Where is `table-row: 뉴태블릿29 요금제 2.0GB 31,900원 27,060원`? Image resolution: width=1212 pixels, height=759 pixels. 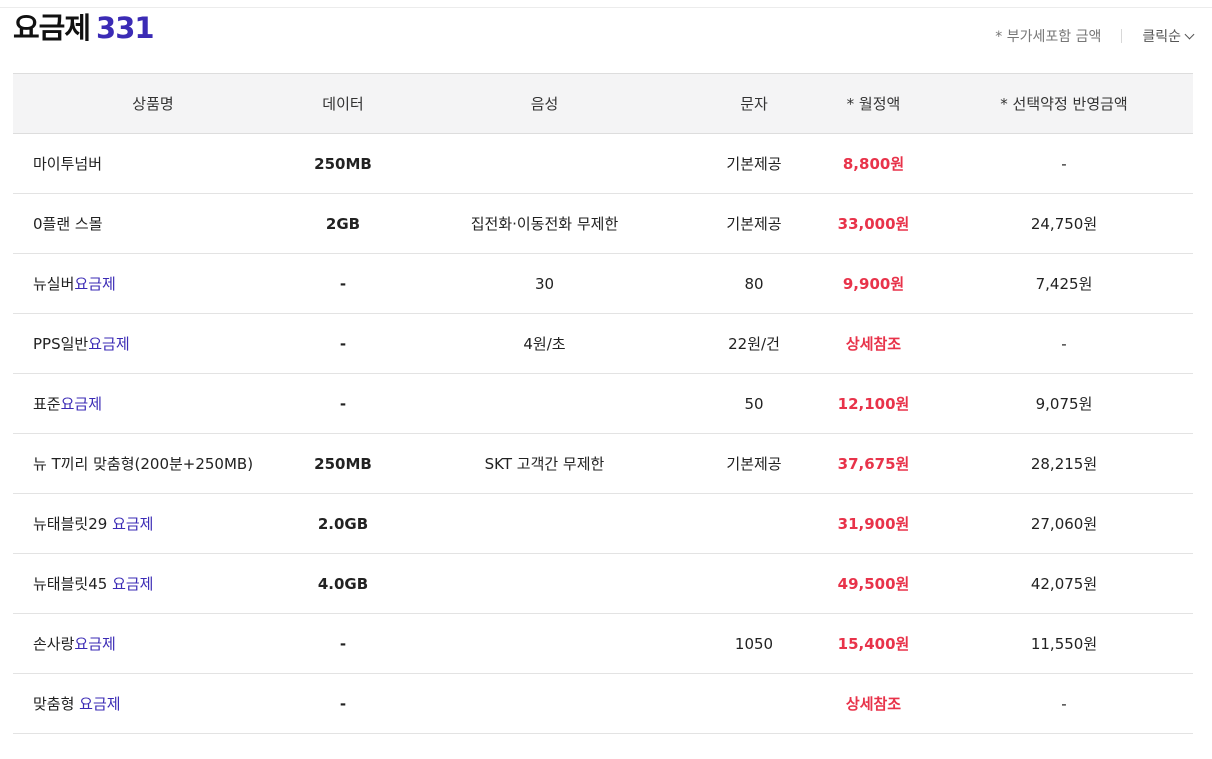 table-row: 뉴태블릿29 요금제 2.0GB 31,900원 27,060원 is located at coordinates (603, 523).